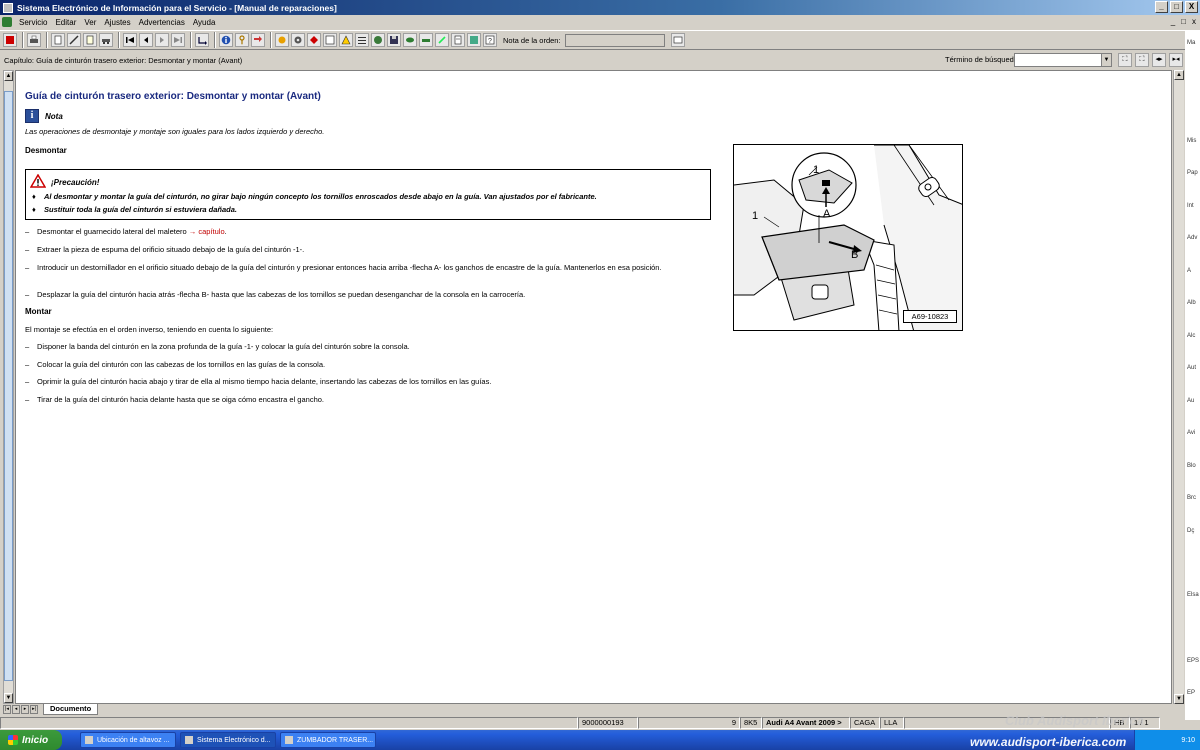  What do you see at coordinates (1190, 531) in the screenshot?
I see `side-item: Dç` at bounding box center [1190, 531].